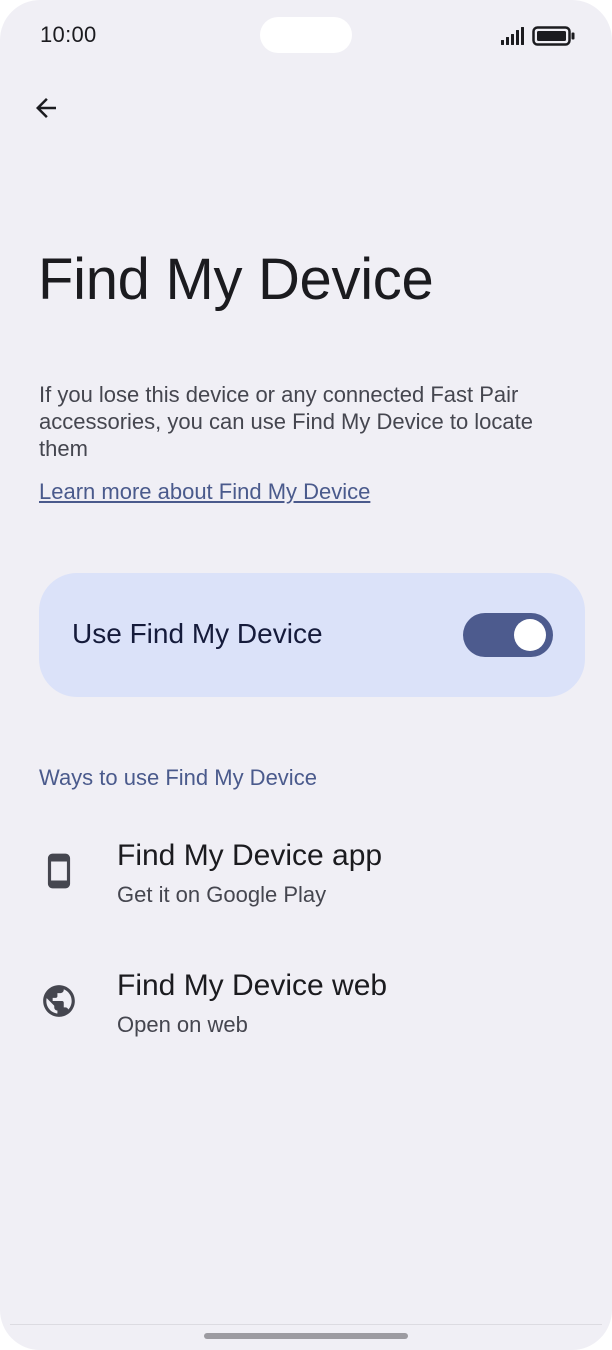  I want to click on section-header: Ways to use Find My Device, so click(178, 777).